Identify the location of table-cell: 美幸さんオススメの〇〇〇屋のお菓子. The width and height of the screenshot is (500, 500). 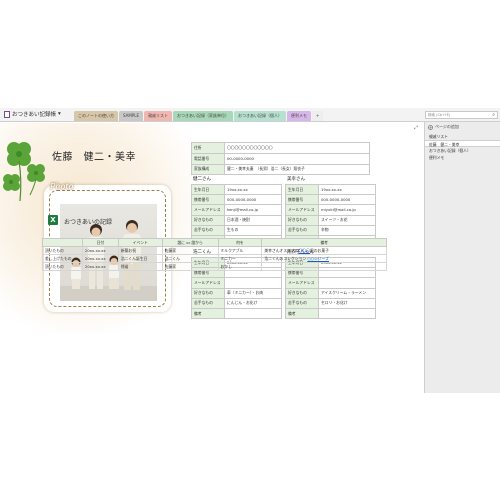
(324, 250).